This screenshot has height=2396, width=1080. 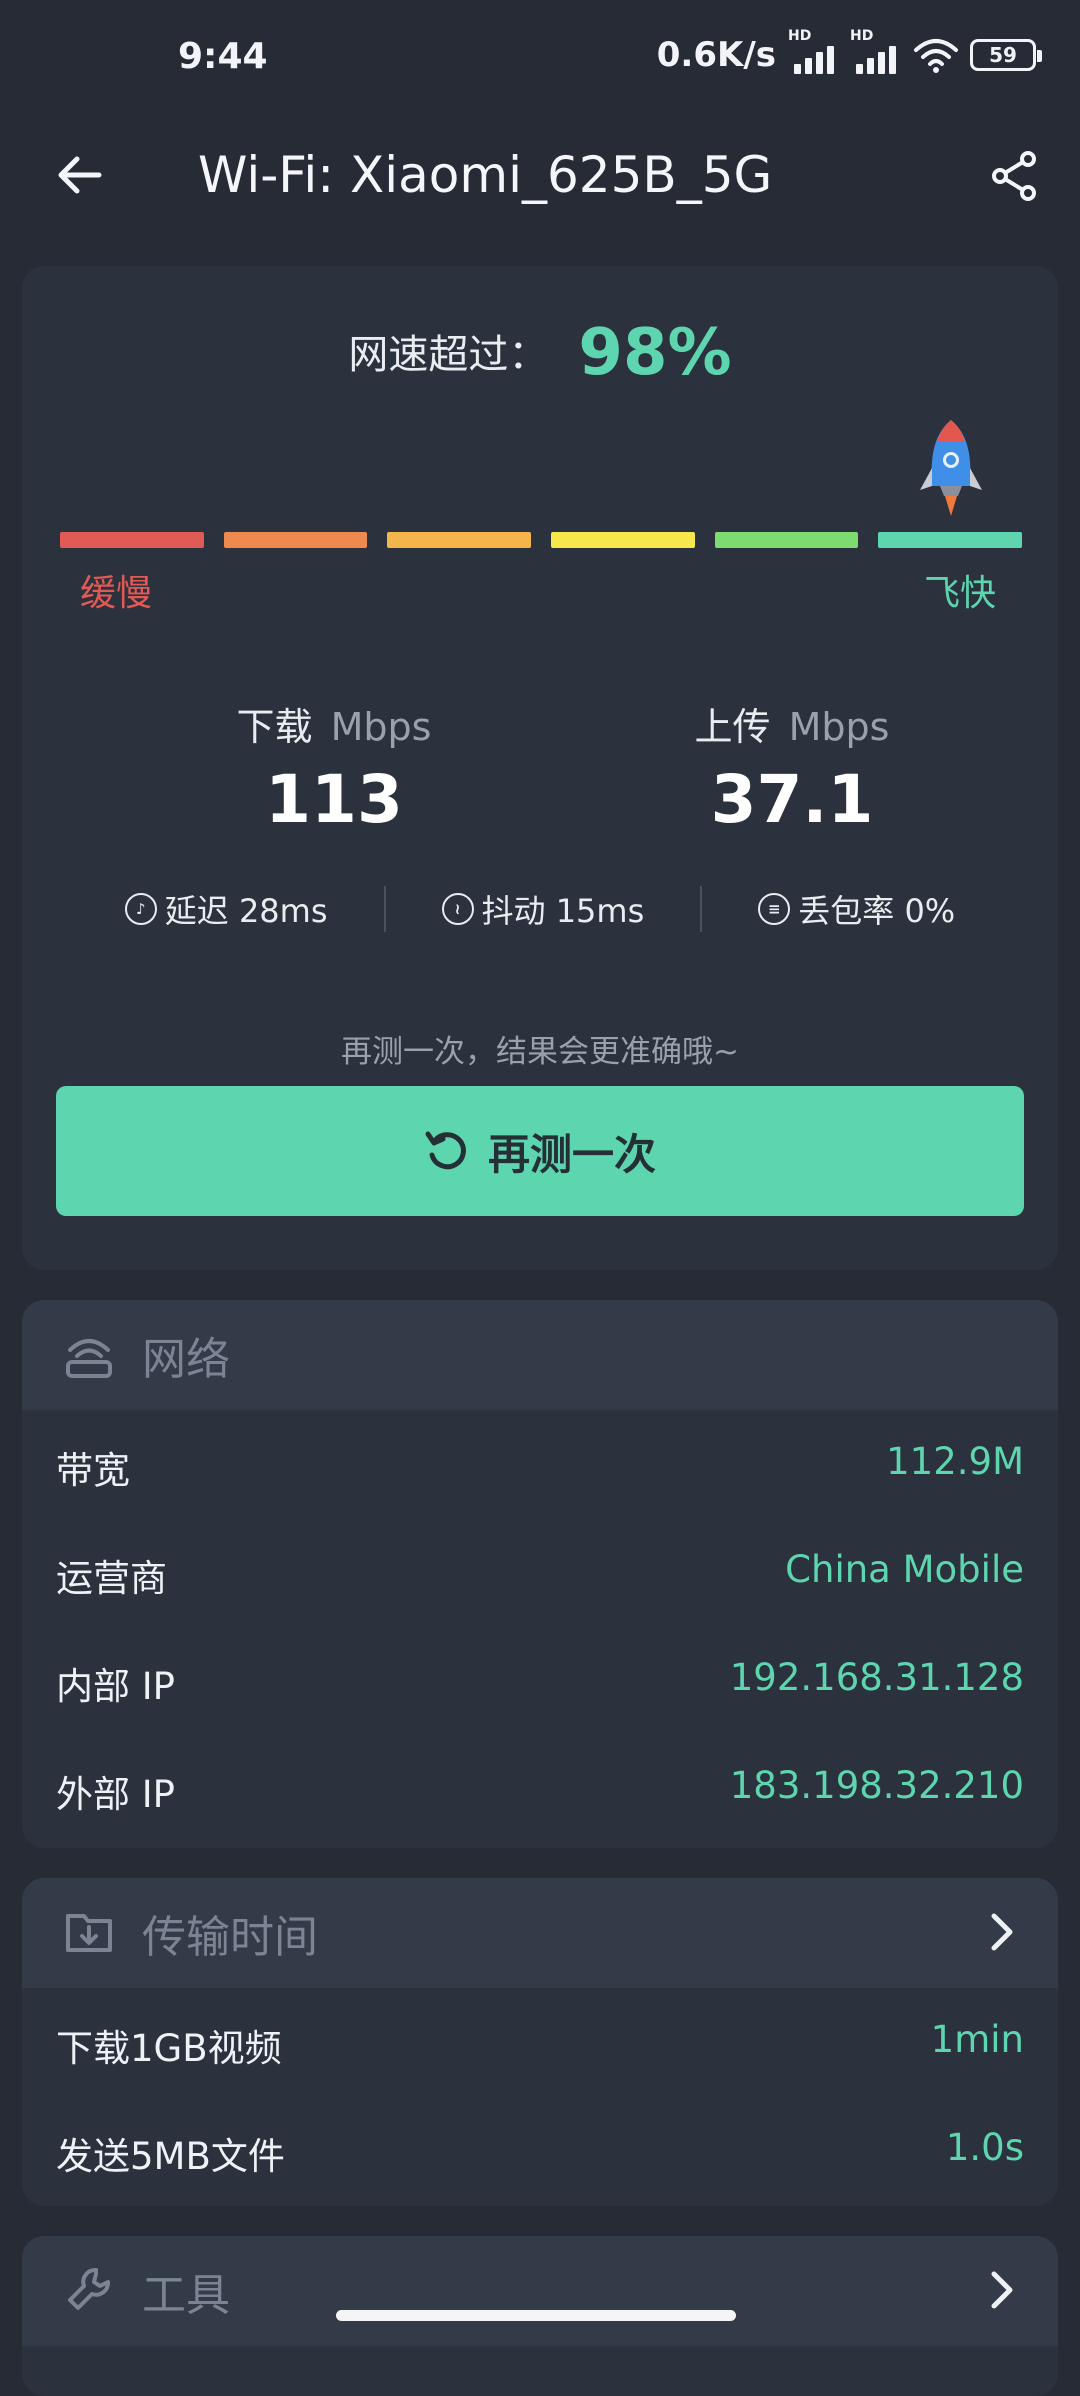 What do you see at coordinates (116, 593) in the screenshot?
I see `scale-slow-label: 缓慢` at bounding box center [116, 593].